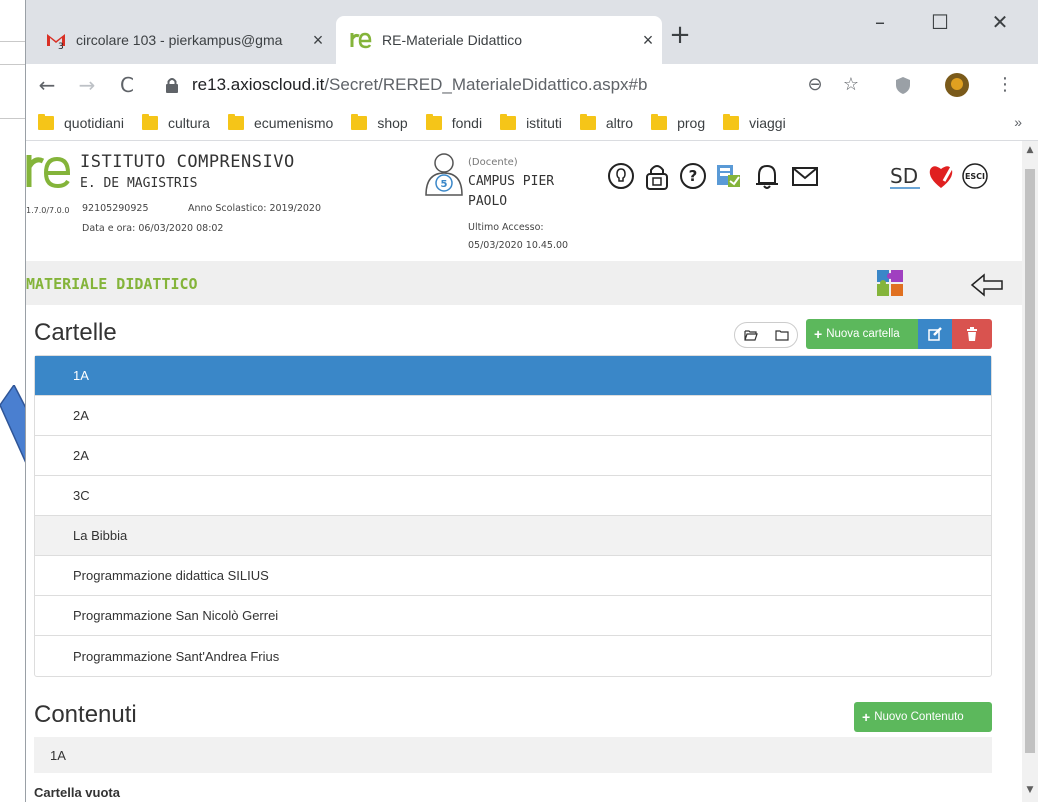 The height and width of the screenshot is (802, 1038). I want to click on folder-label: 2A, so click(81, 415).